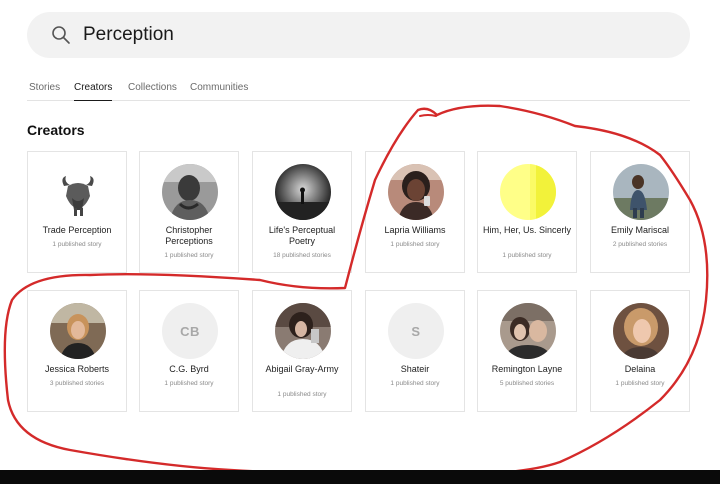 This screenshot has height=484, width=720. I want to click on creator-card: Trade Perception 1 published story, so click(77, 212).